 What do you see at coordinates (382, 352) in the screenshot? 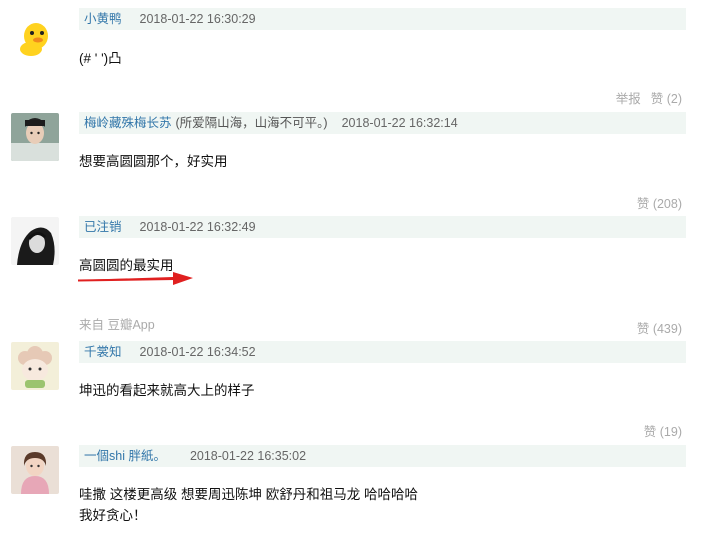
I see `comment-meta: 千裳知 2018-01-22 16:34:52` at bounding box center [382, 352].